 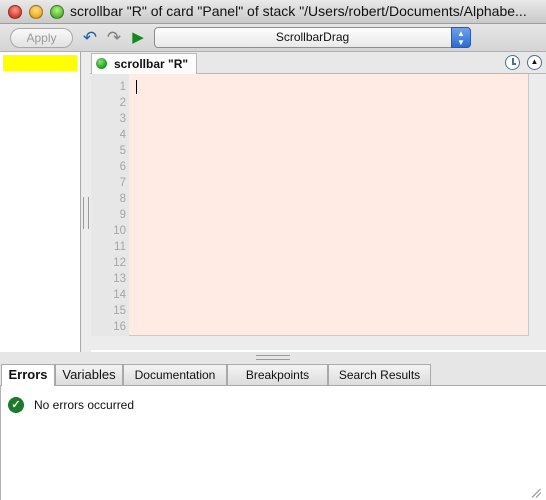 I want to click on close-window-button, so click(x=15, y=12).